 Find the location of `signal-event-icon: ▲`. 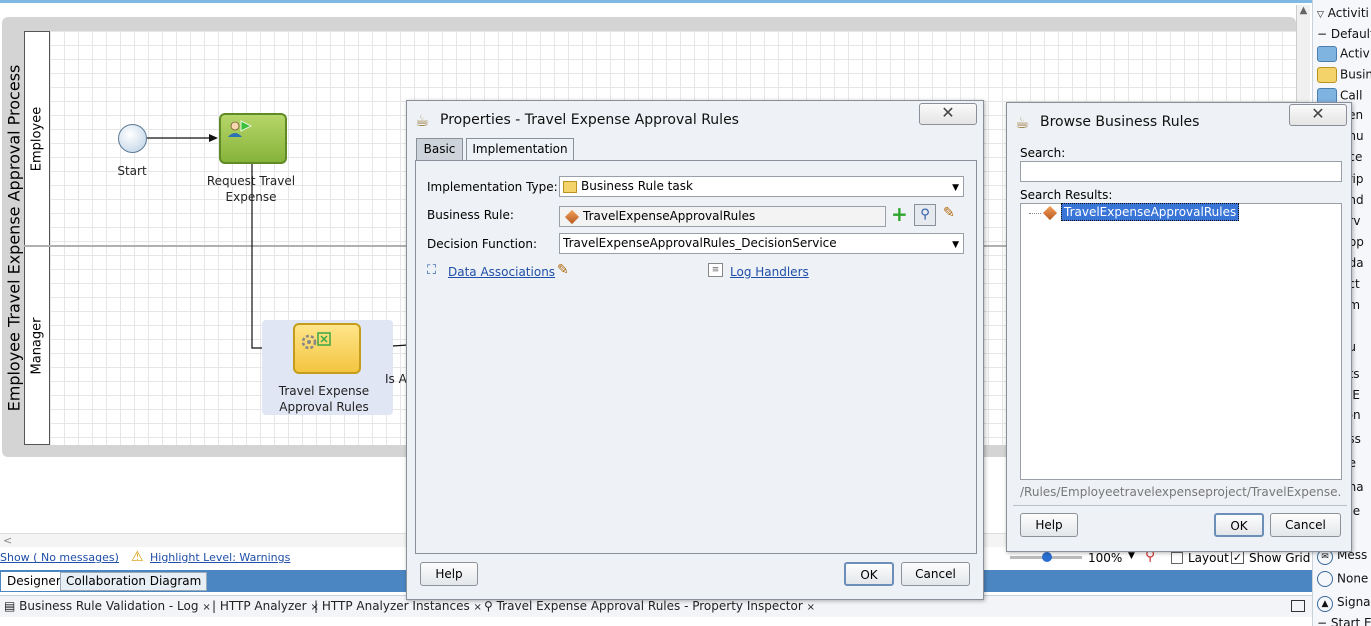

signal-event-icon: ▲ is located at coordinates (1325, 604).